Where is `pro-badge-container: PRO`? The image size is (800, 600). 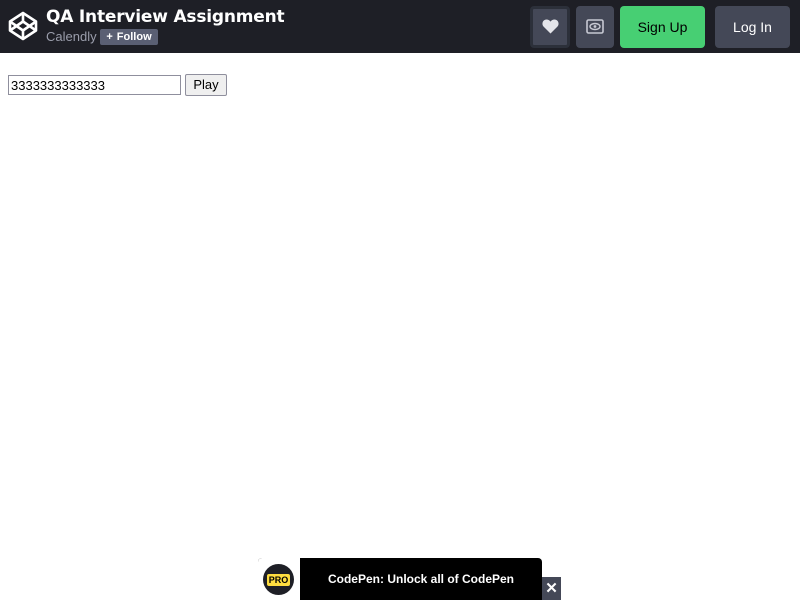
pro-badge-container: PRO is located at coordinates (279, 579).